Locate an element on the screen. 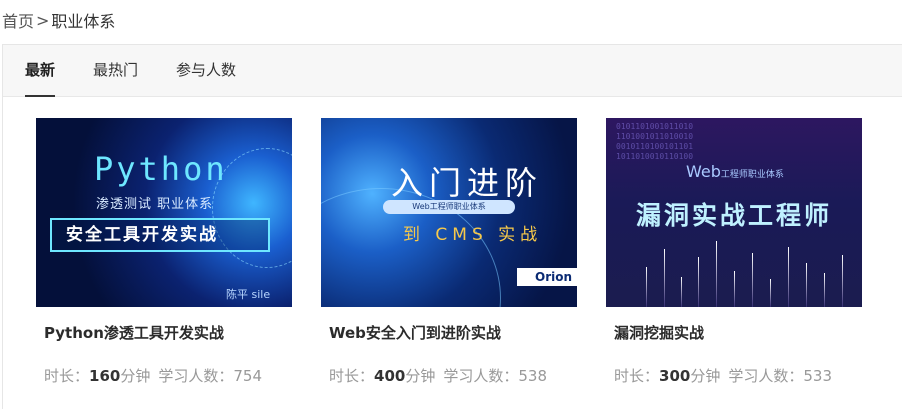  thumb-headline: Python is located at coordinates (161, 169).